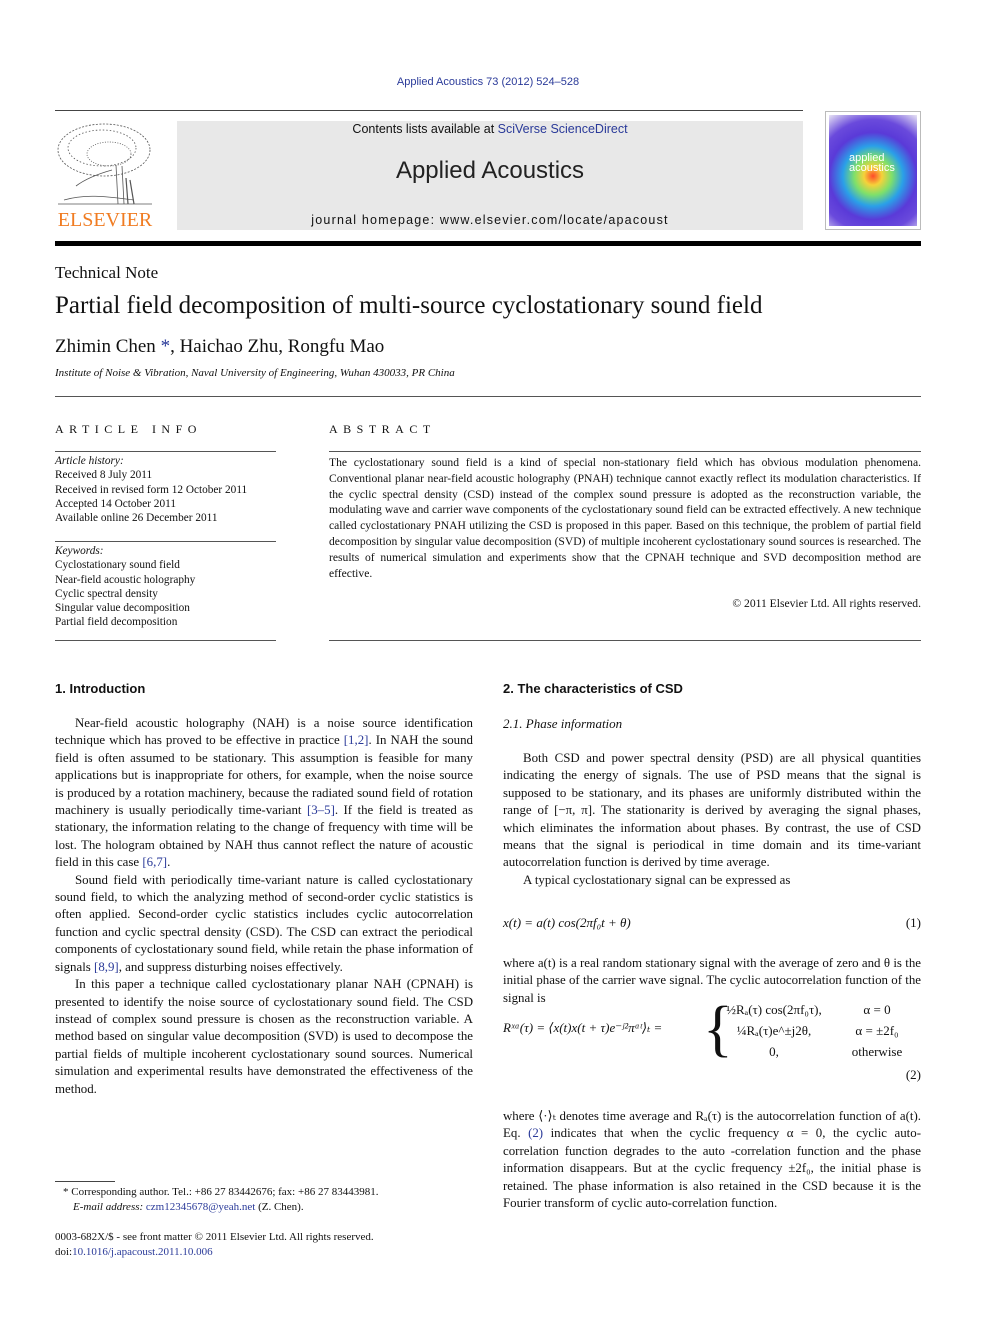 The image size is (992, 1323). Describe the element at coordinates (425, 129) in the screenshot. I see `contents-prefix: Contents lists available at` at that location.